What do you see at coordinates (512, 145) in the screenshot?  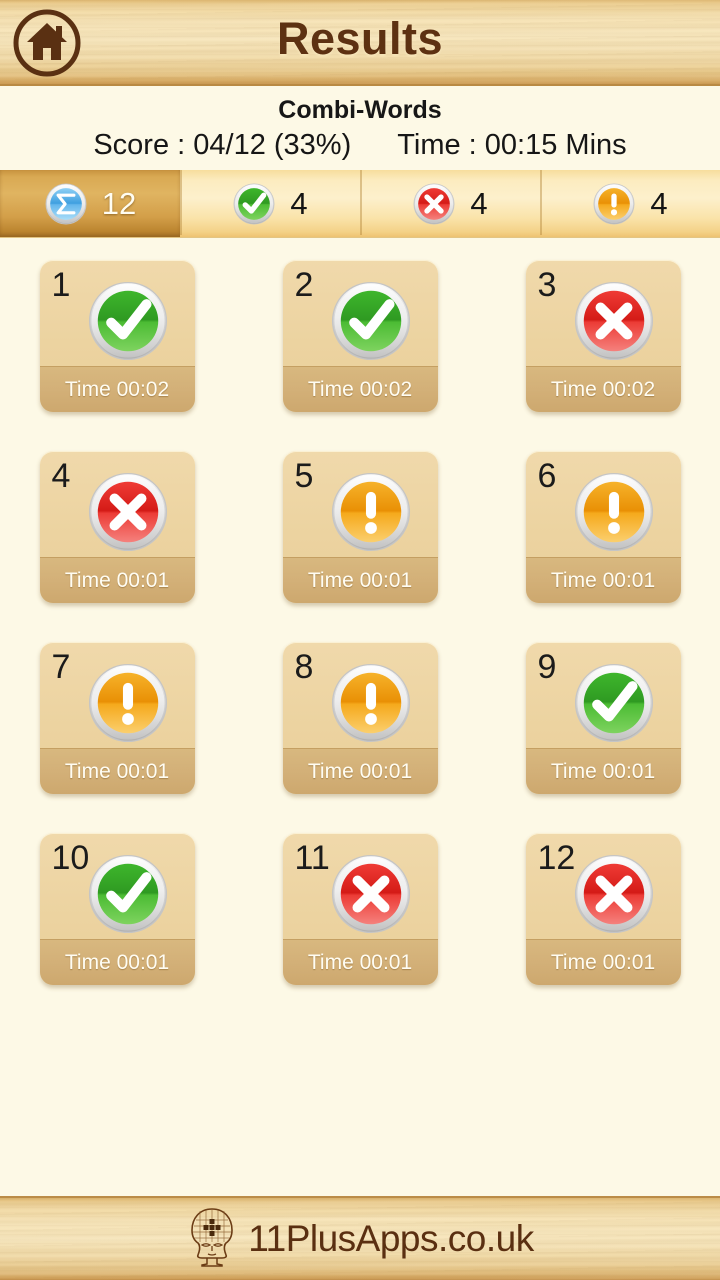 I see `time-text: Time : 00:15 Mins` at bounding box center [512, 145].